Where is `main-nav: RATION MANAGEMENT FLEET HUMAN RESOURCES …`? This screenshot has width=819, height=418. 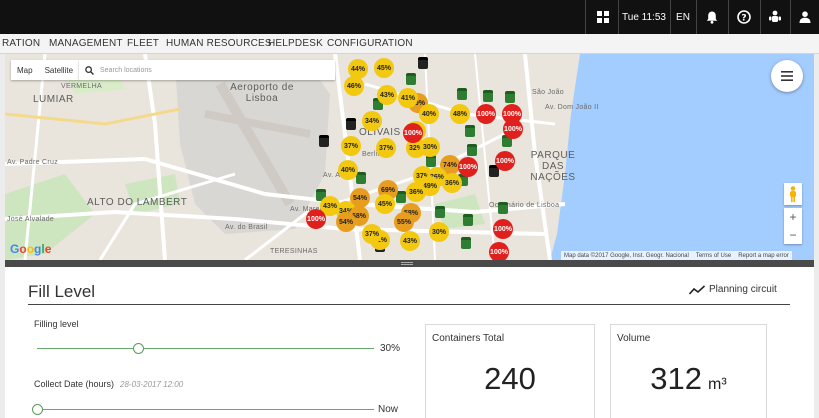
main-nav: RATION MANAGEMENT FLEET HUMAN RESOURCES … is located at coordinates (409, 44).